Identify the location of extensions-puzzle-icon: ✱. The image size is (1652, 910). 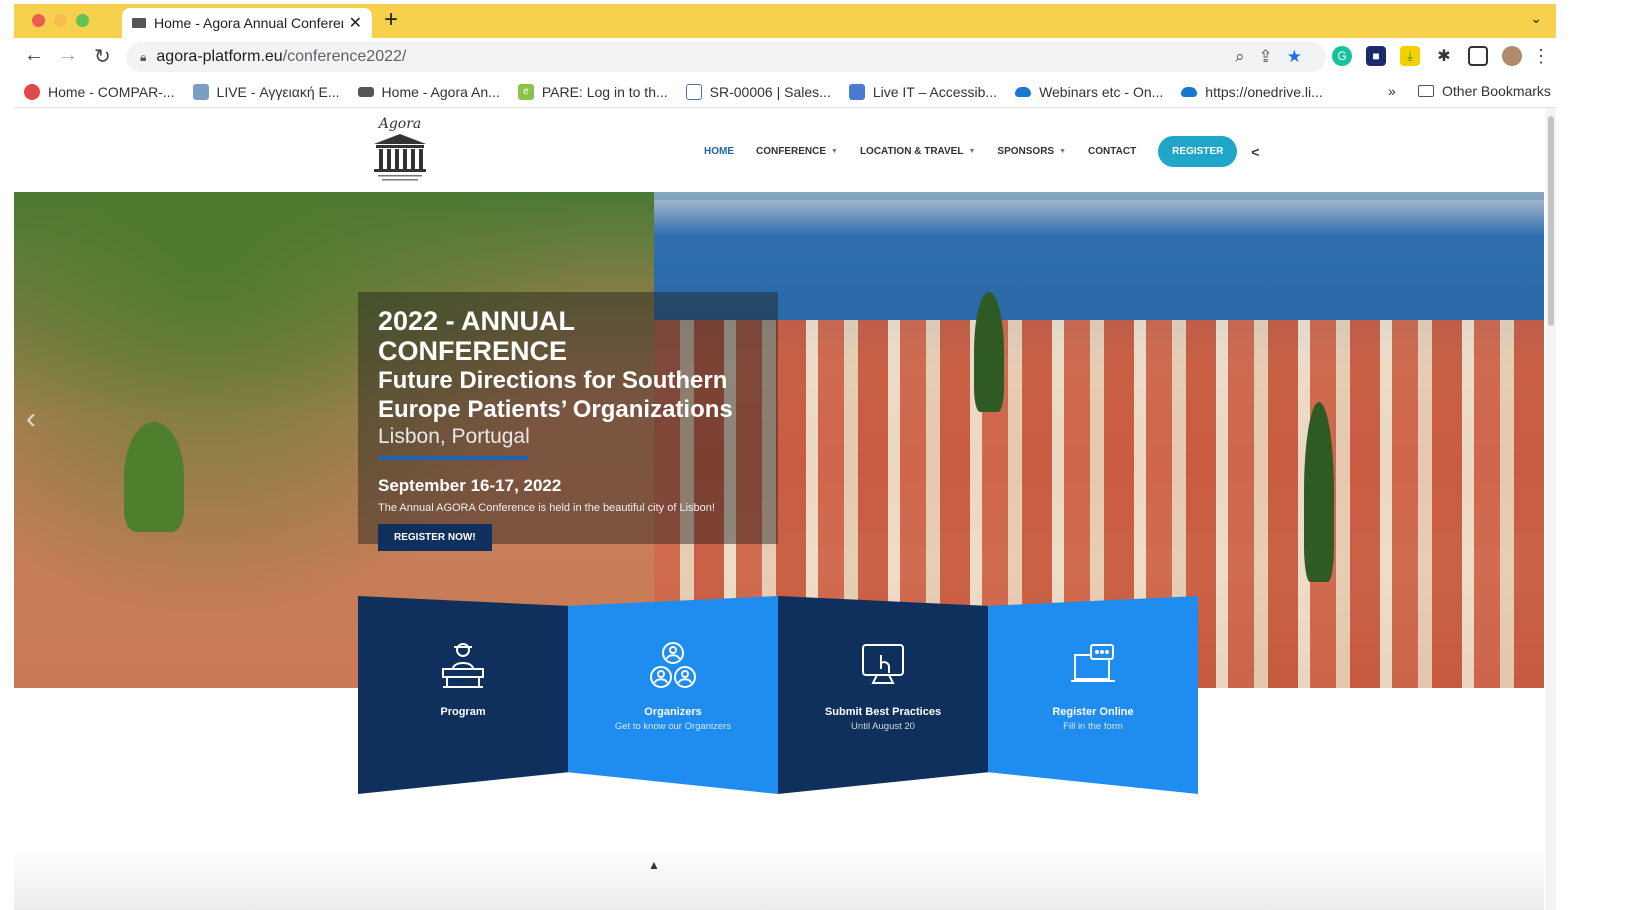
(1444, 56).